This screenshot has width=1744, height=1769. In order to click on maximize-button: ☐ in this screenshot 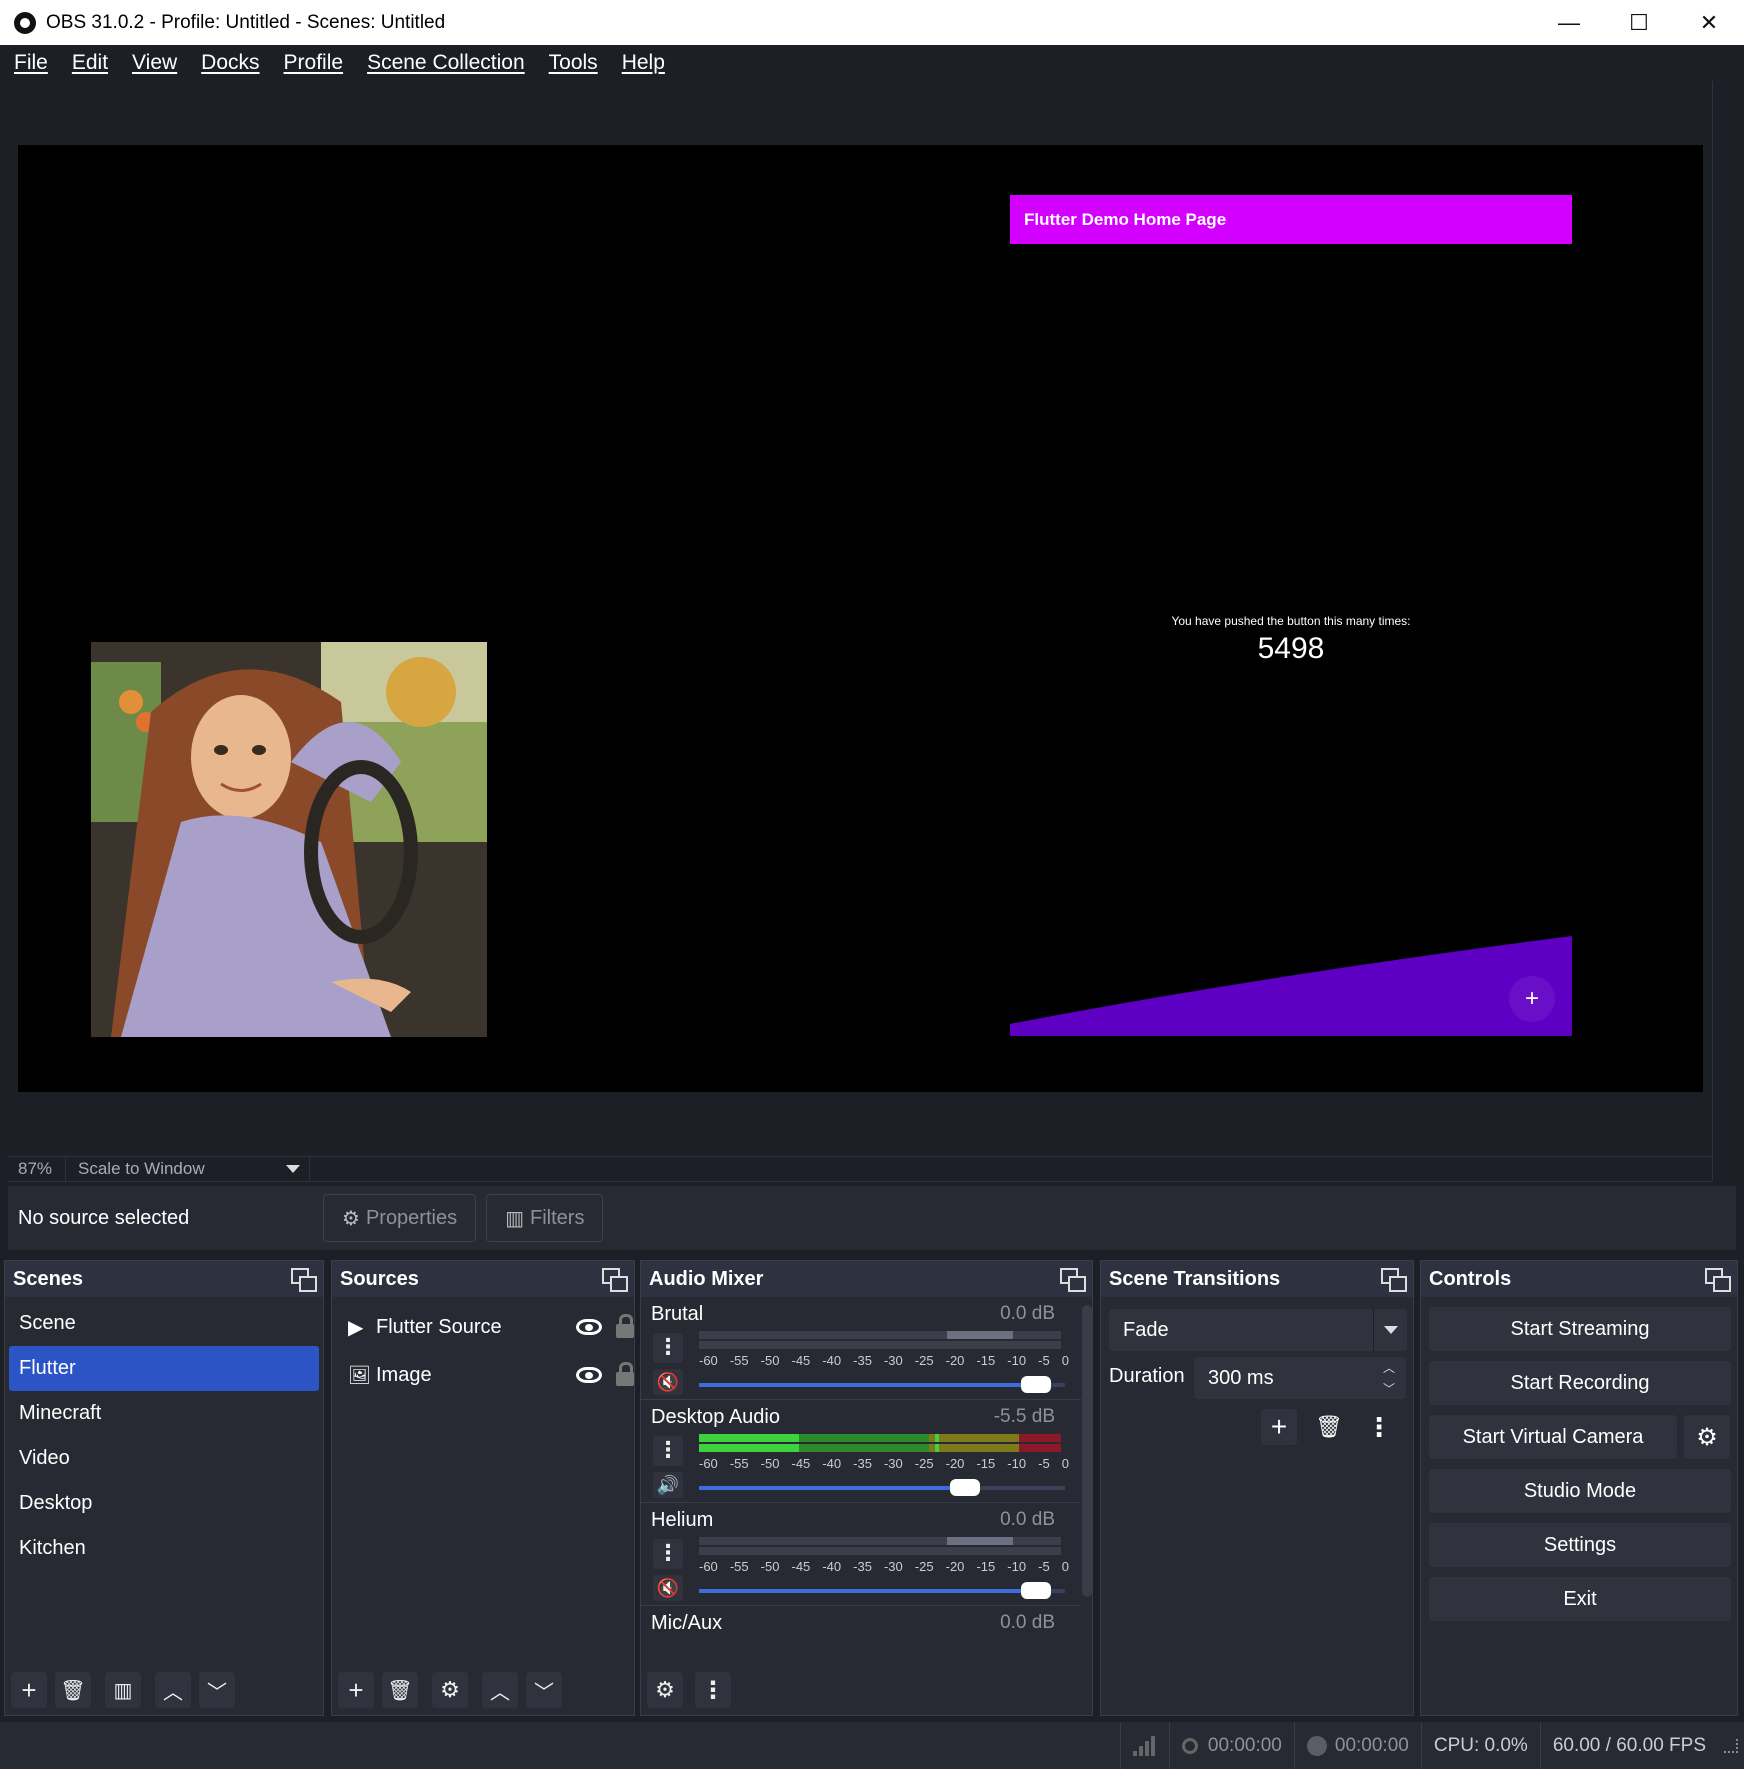, I will do `click(1639, 22)`.